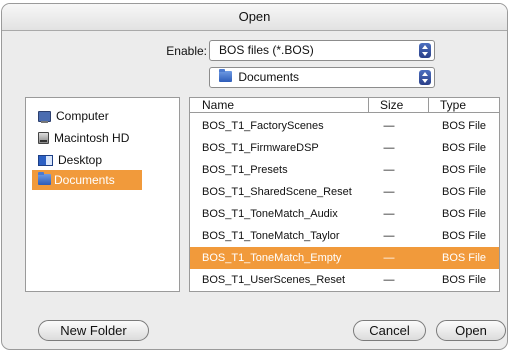 The width and height of the screenshot is (510, 352). I want to click on sidebar-item-label: Macintosh HD, so click(92, 138).